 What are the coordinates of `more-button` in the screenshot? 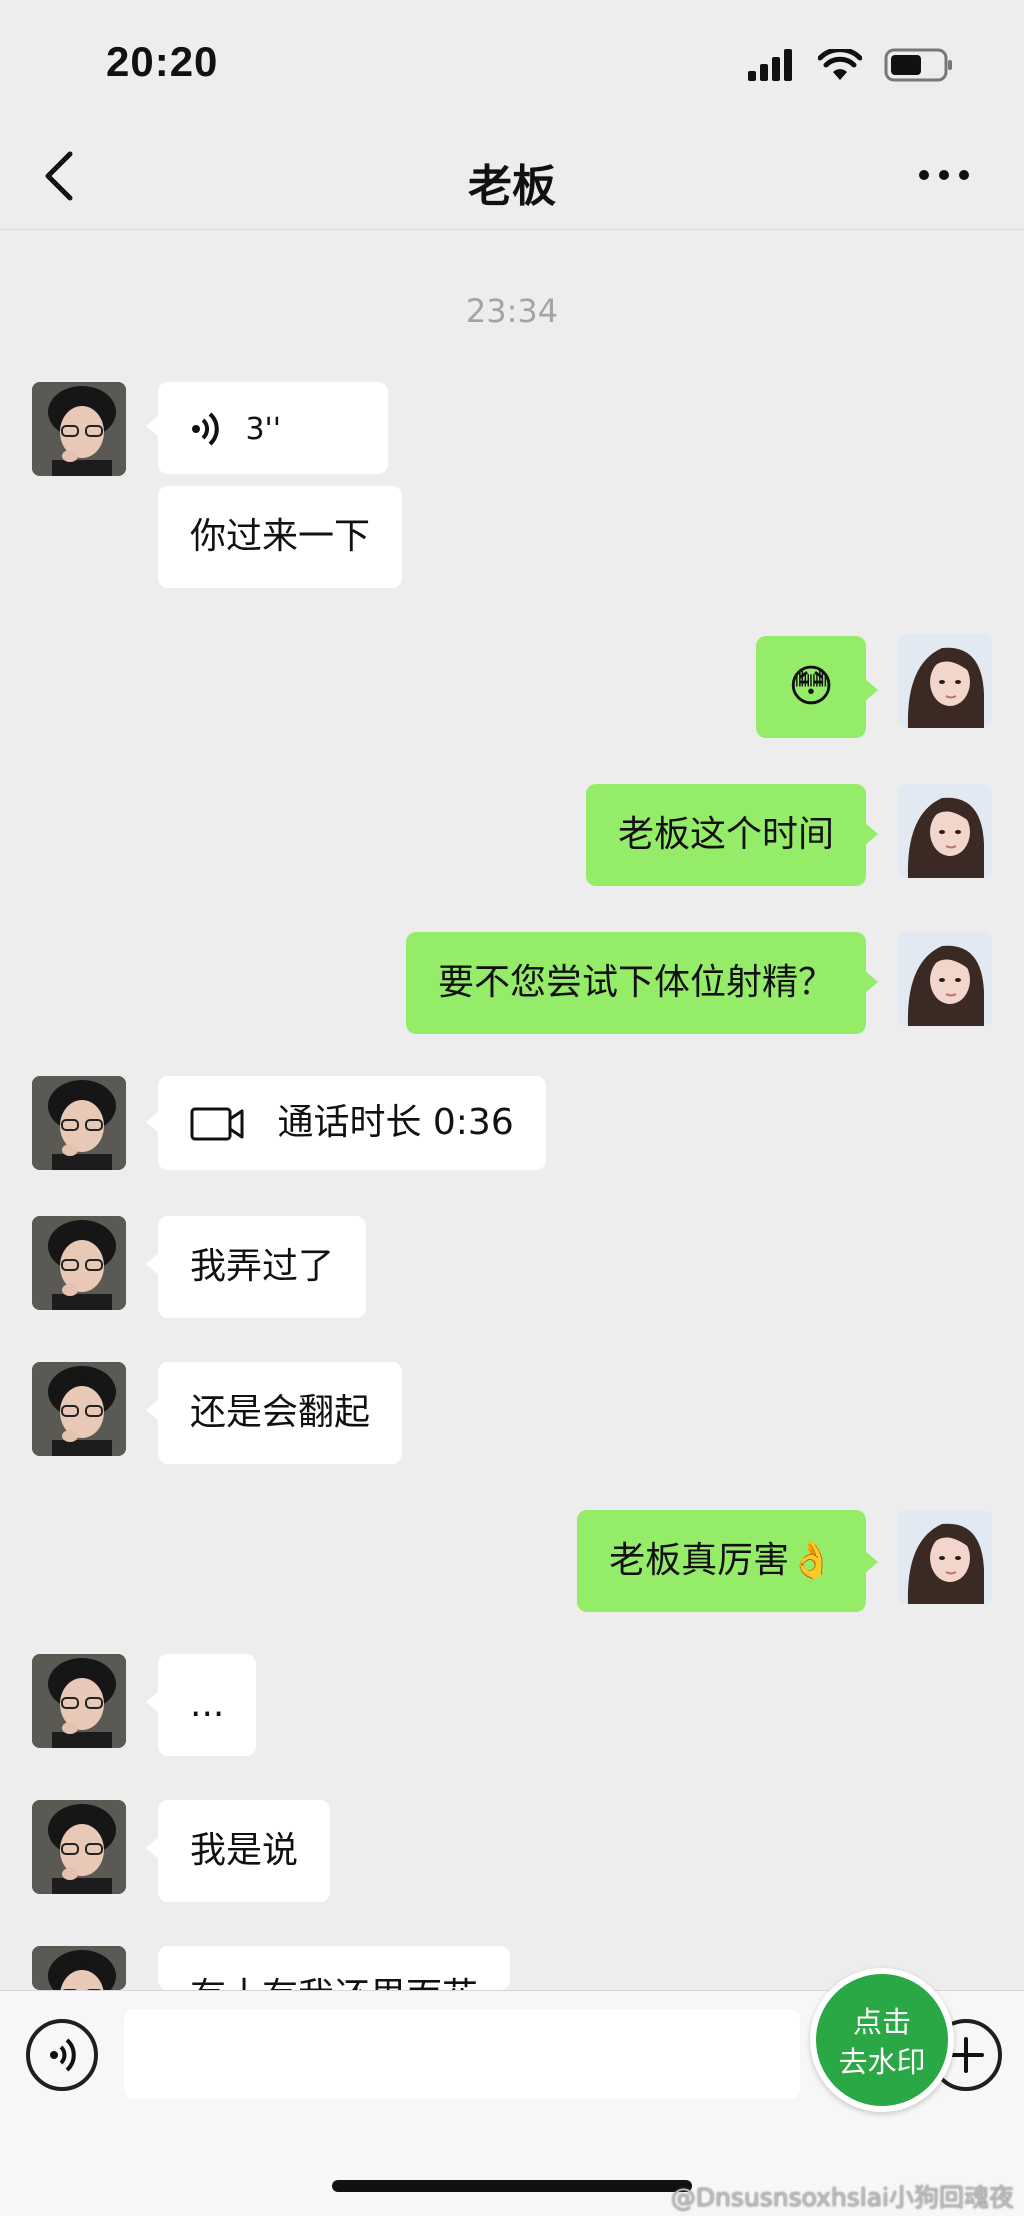 It's located at (944, 175).